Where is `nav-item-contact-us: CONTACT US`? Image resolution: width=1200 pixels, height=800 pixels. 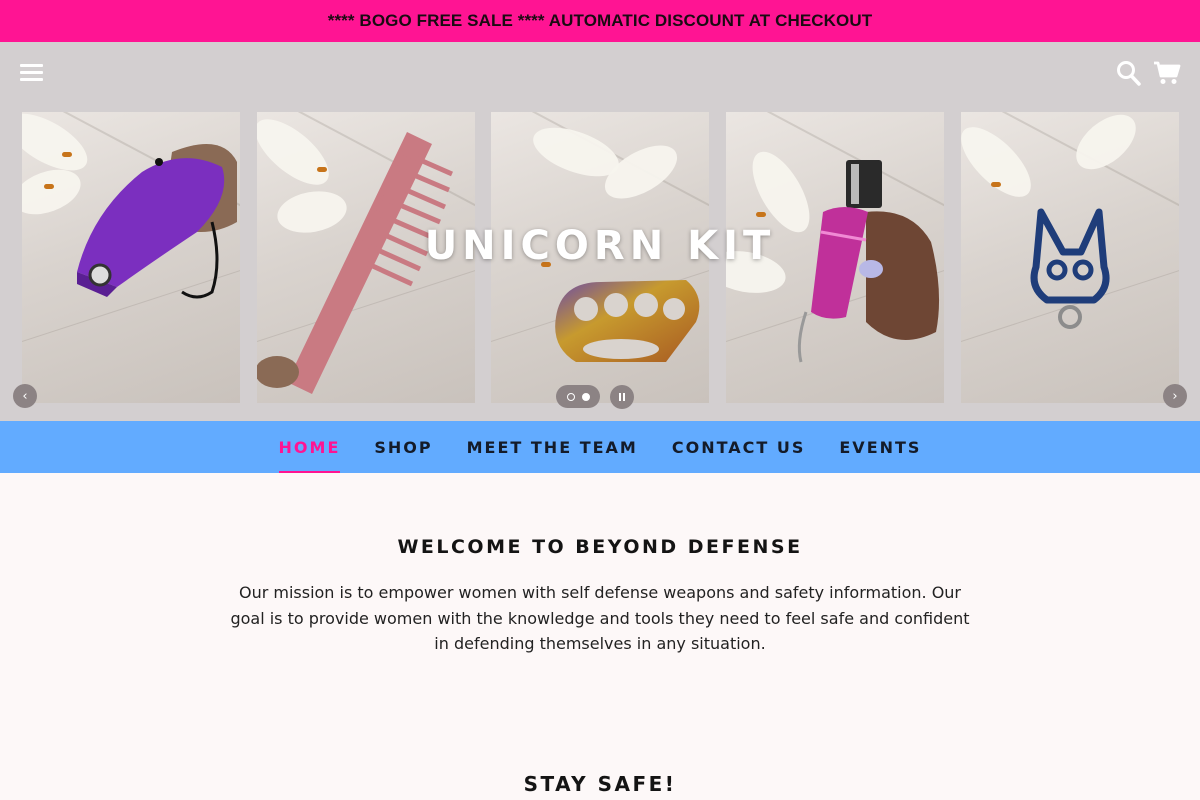 nav-item-contact-us: CONTACT US is located at coordinates (739, 447).